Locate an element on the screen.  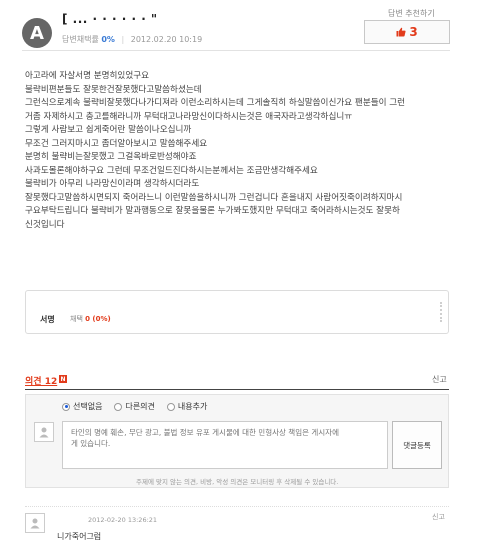
comment-text: 니가죽어그럼 is located at coordinates (79, 536).